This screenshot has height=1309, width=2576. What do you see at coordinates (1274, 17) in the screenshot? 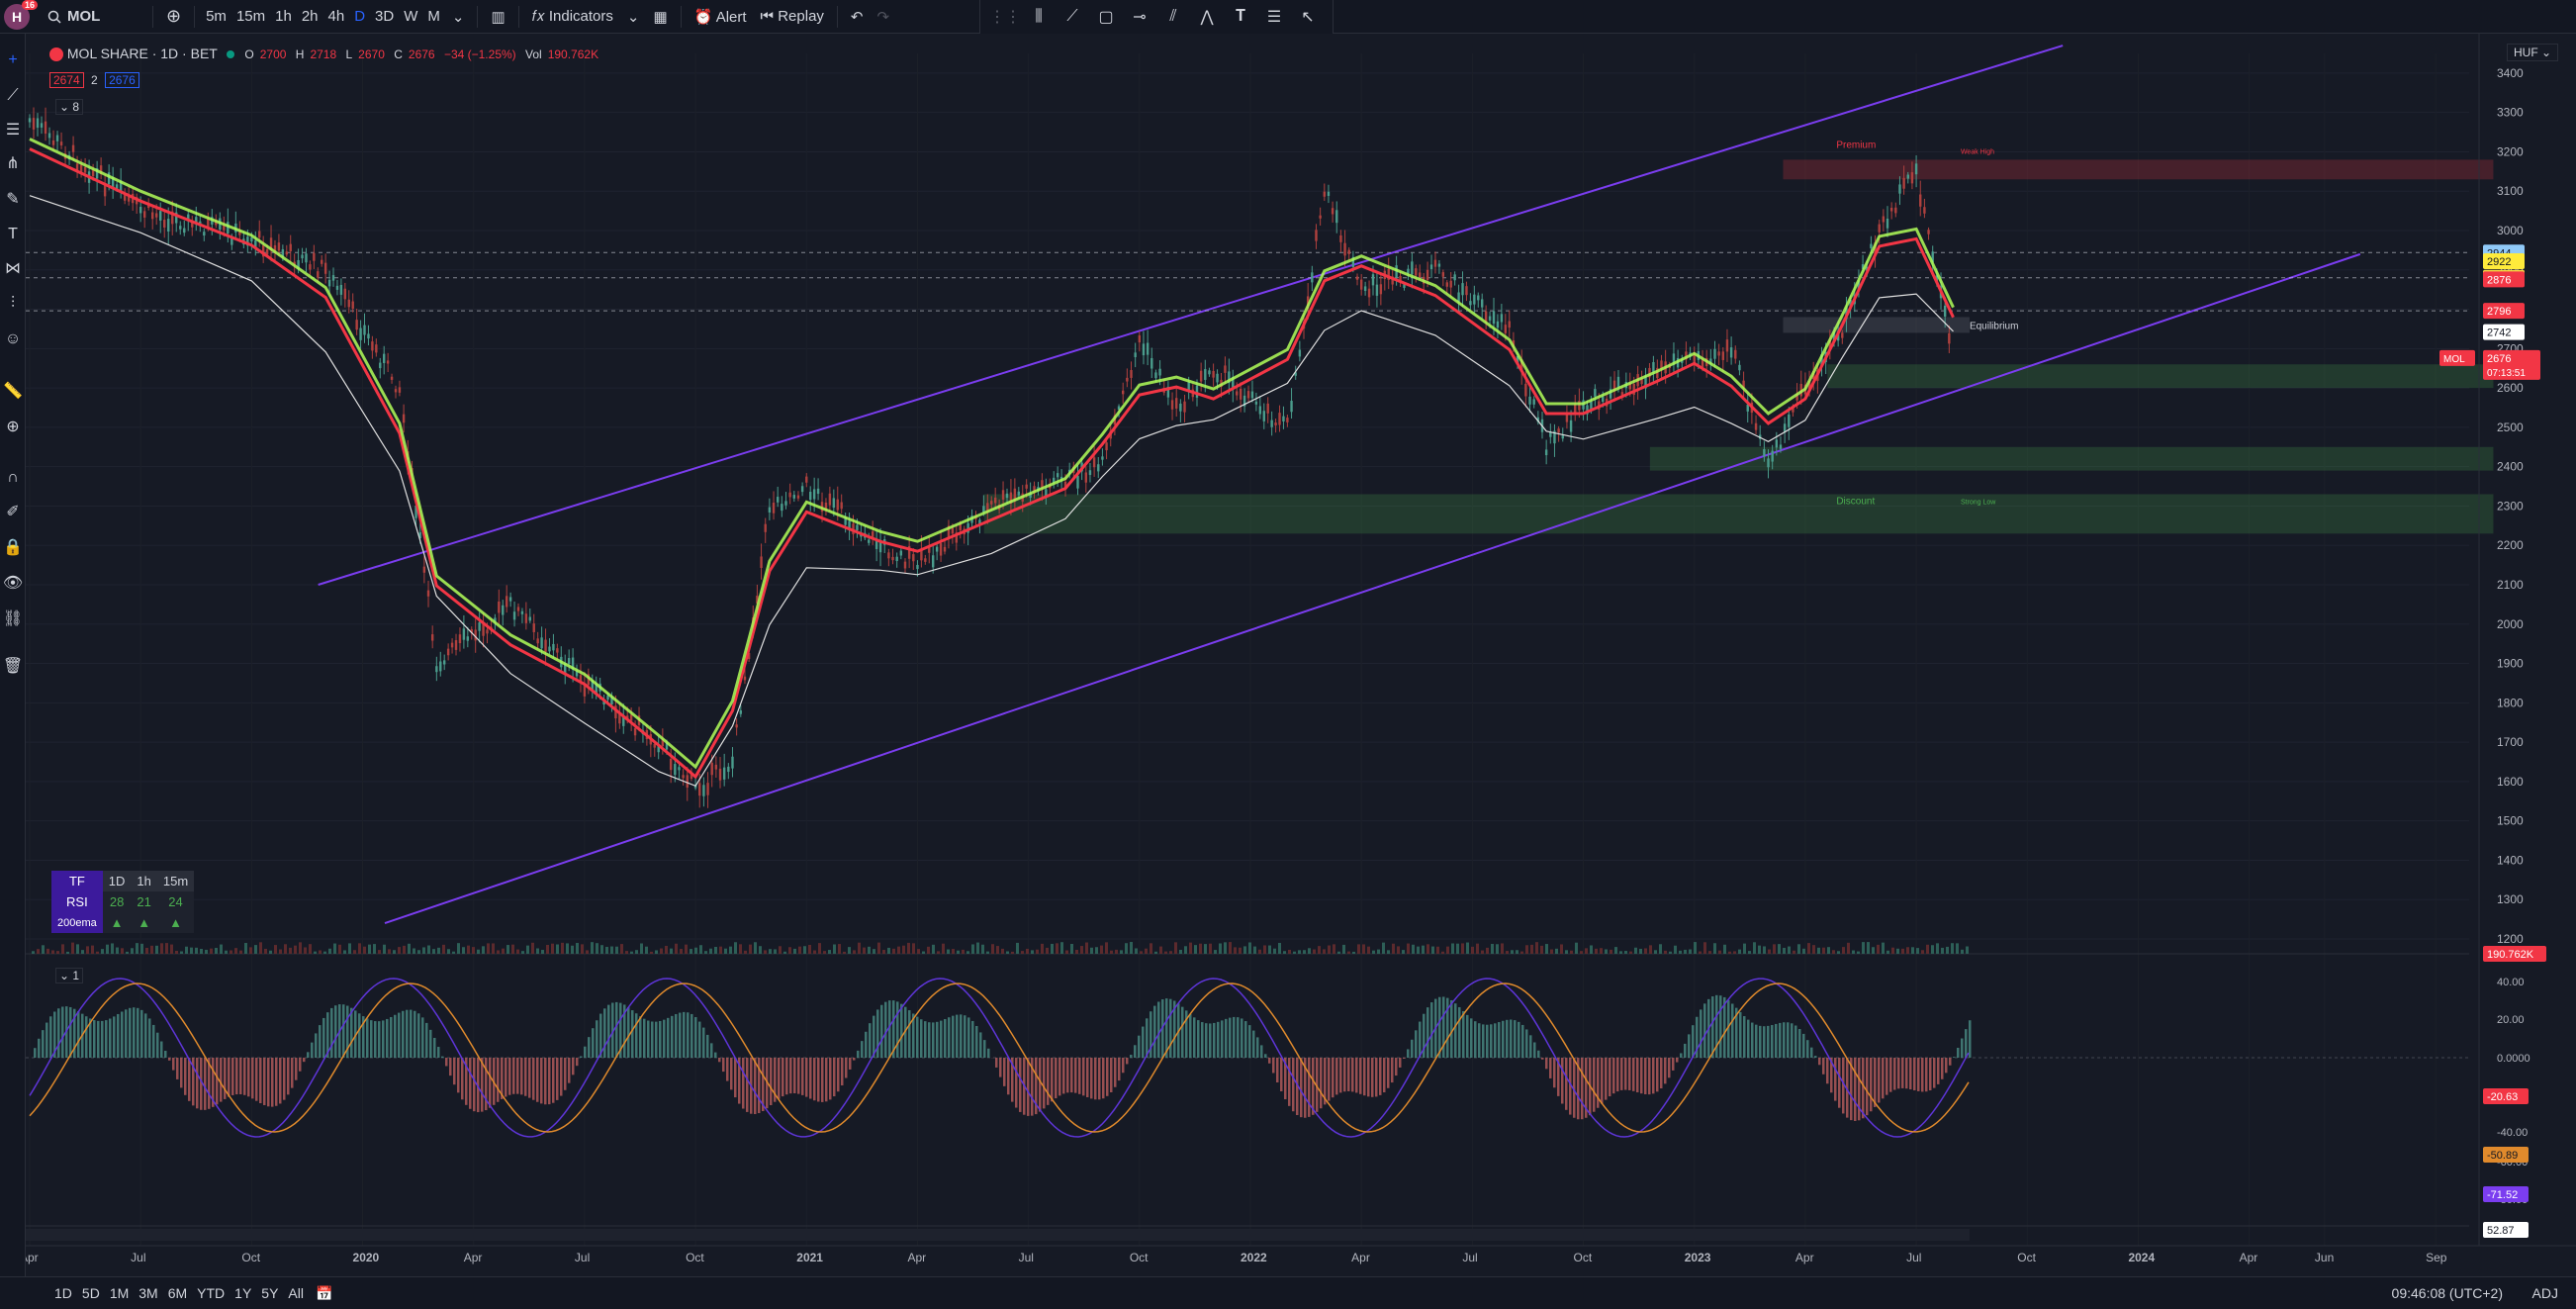
I see `fib-retracement-icon: ☰` at bounding box center [1274, 17].